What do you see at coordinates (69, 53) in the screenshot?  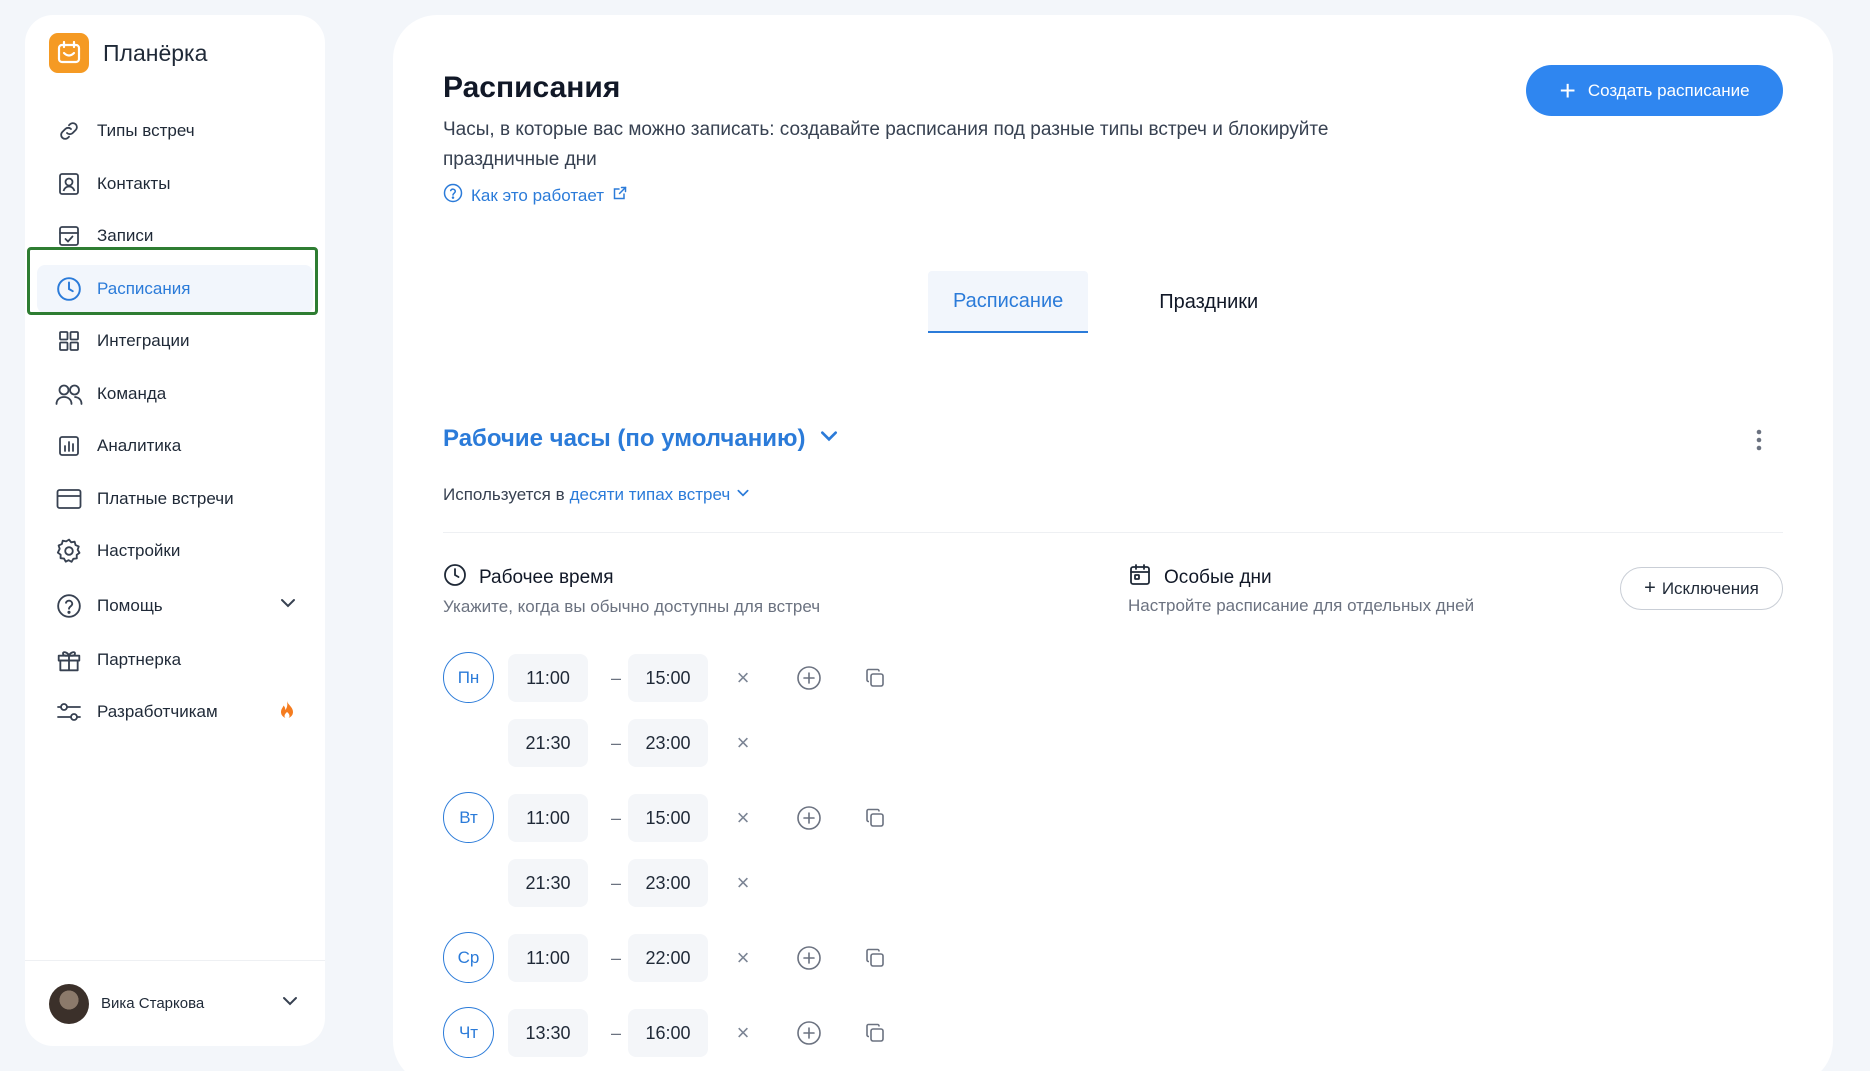 I see `planerka-logo-icon` at bounding box center [69, 53].